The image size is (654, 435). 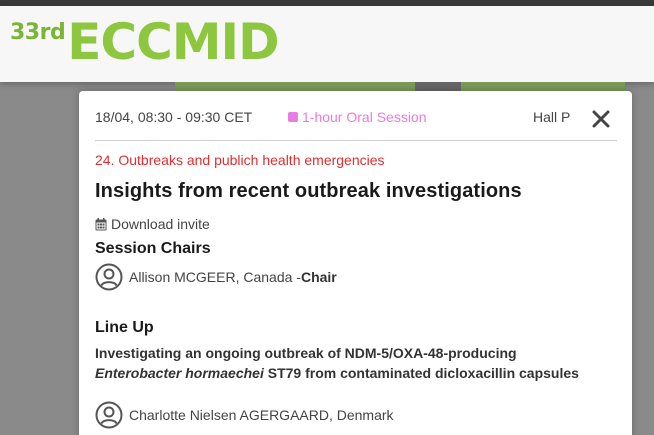 I want to click on chair-item: Allison MCGEER, Canada - Chair, so click(x=216, y=277).